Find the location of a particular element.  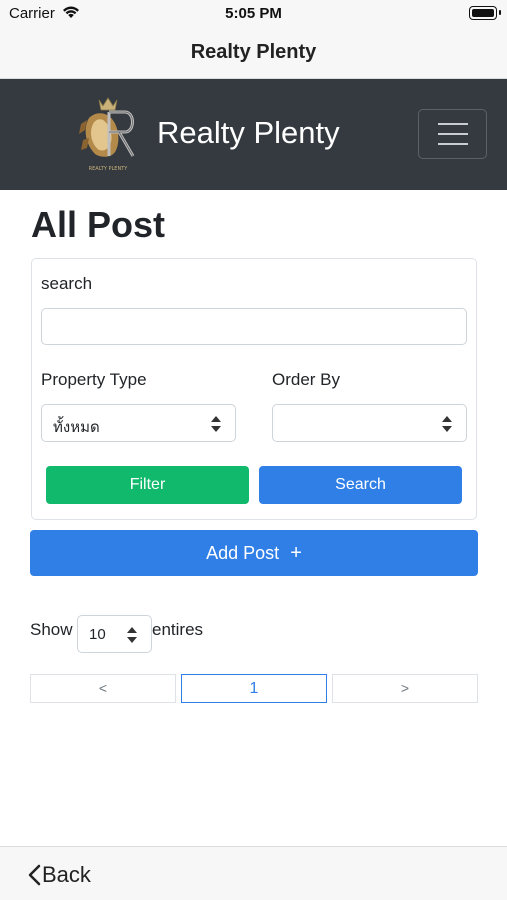

search-label: search is located at coordinates (67, 283).